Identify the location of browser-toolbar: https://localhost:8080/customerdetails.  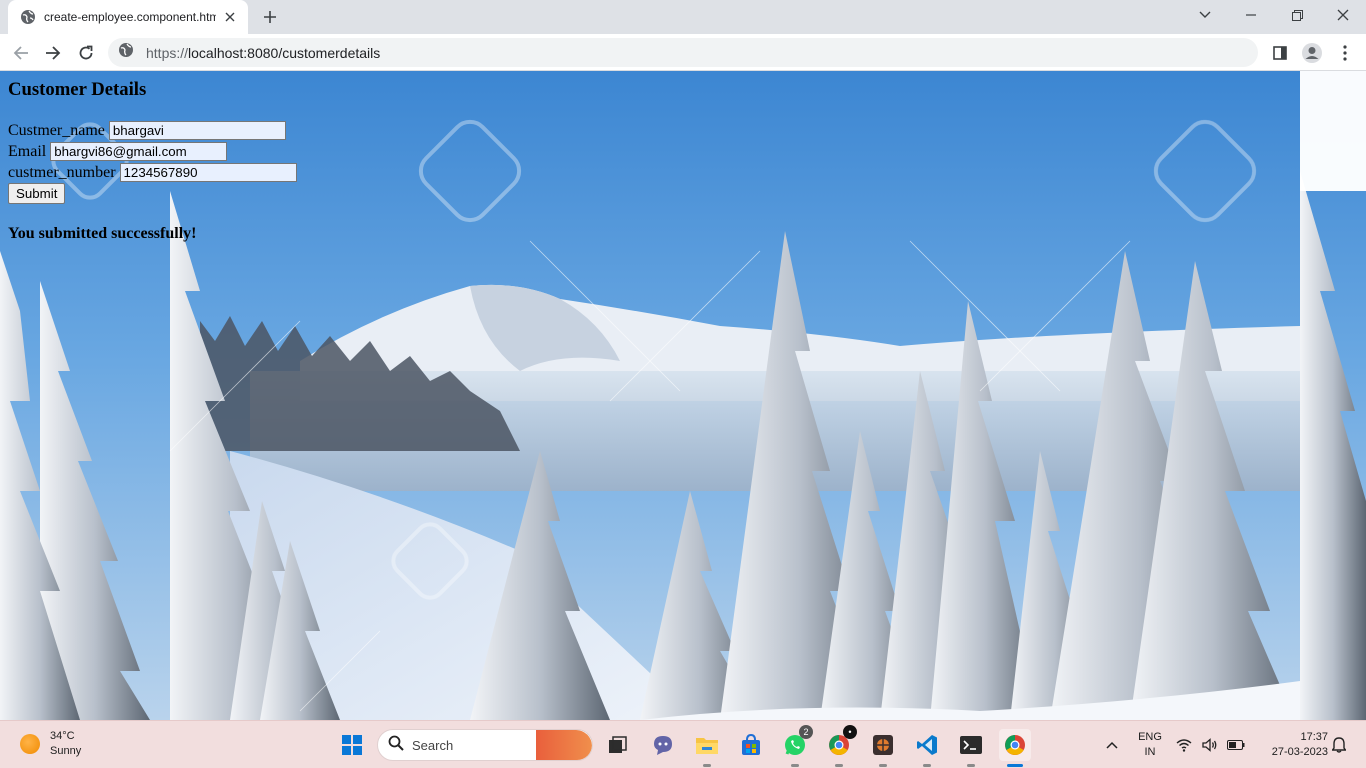
(683, 52).